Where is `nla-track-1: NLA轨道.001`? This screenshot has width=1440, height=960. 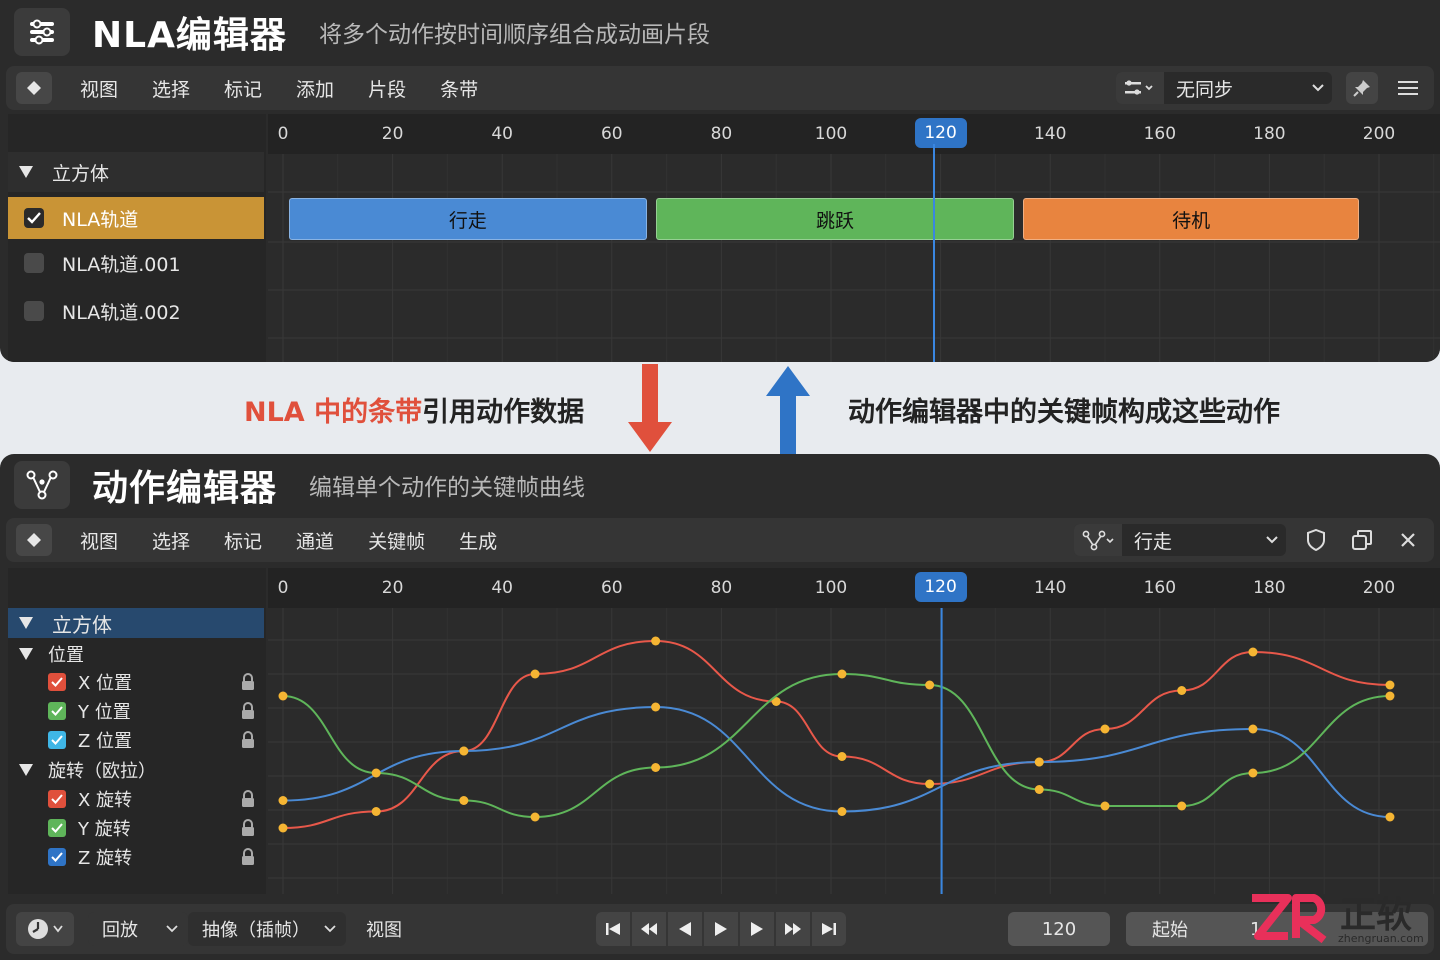 nla-track-1: NLA轨道.001 is located at coordinates (136, 263).